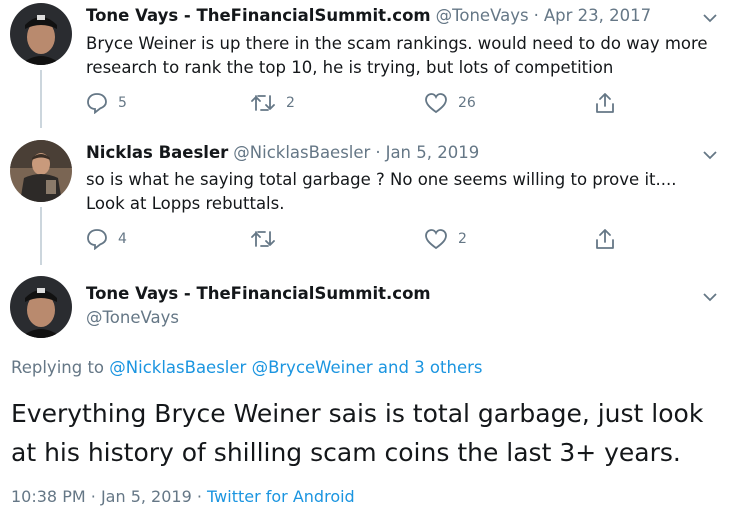 This screenshot has height=518, width=733. Describe the element at coordinates (597, 15) in the screenshot. I see `tweet-date: Apr 23, 2017` at that location.